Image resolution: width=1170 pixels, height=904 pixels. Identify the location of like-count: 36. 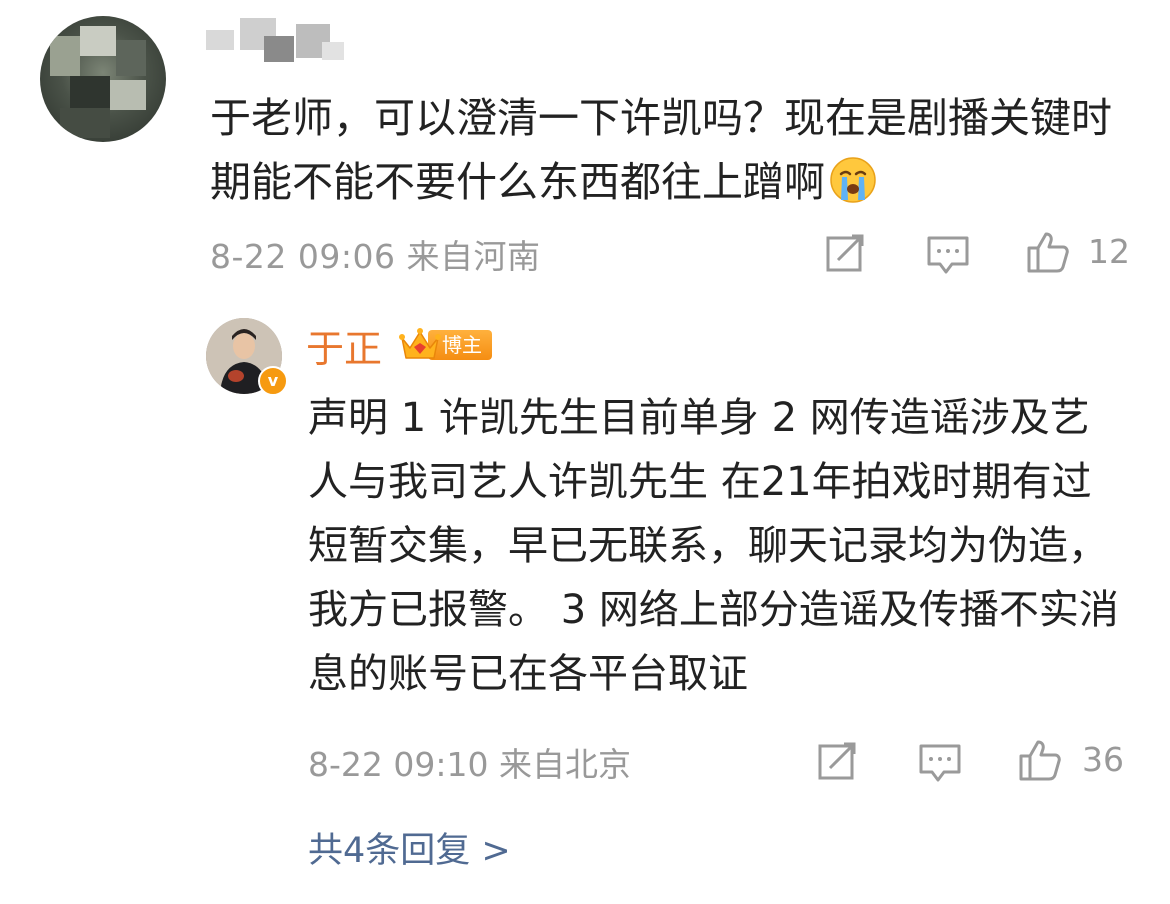
(1103, 759).